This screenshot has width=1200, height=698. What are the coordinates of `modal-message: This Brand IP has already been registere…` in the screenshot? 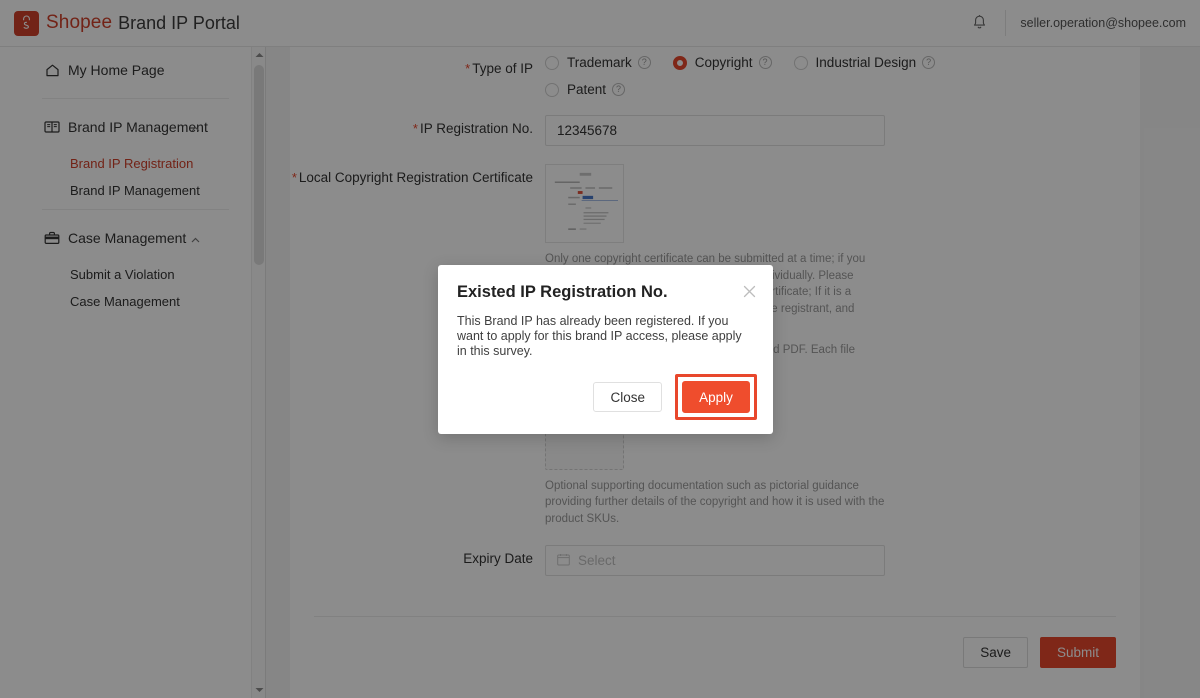 It's located at (599, 336).